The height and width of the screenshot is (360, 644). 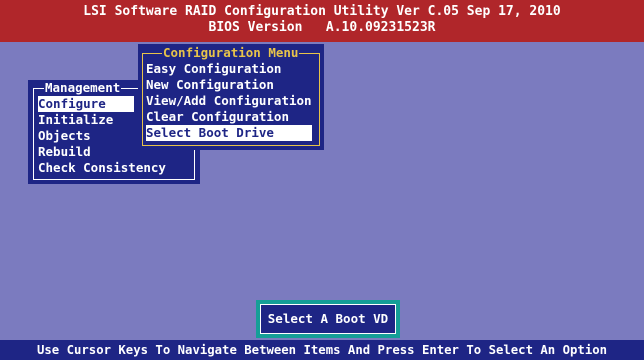 I want to click on menu-item-select-boot-drive: Select Boot Drive, so click(x=229, y=133).